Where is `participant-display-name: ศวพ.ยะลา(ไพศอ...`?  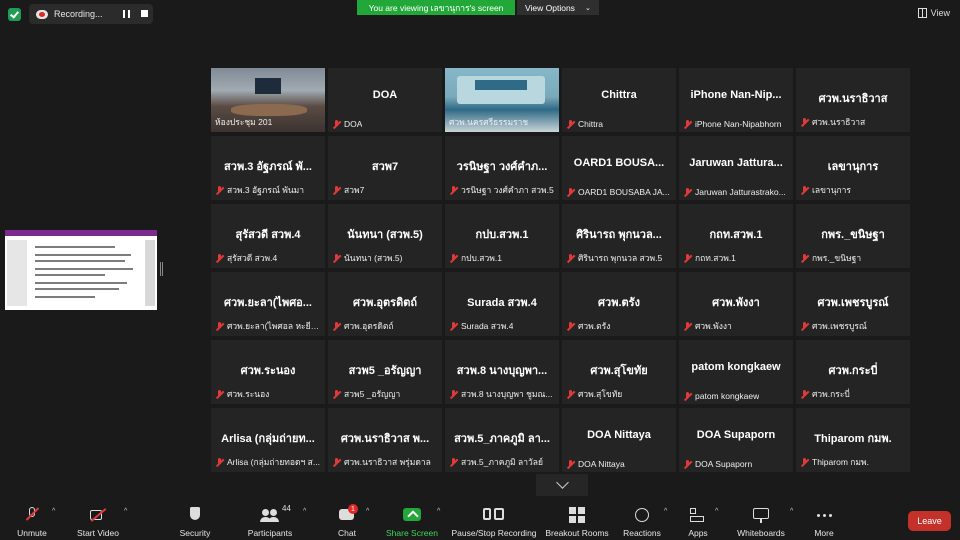 participant-display-name: ศวพ.ยะลา(ไพศอ... is located at coordinates (268, 303).